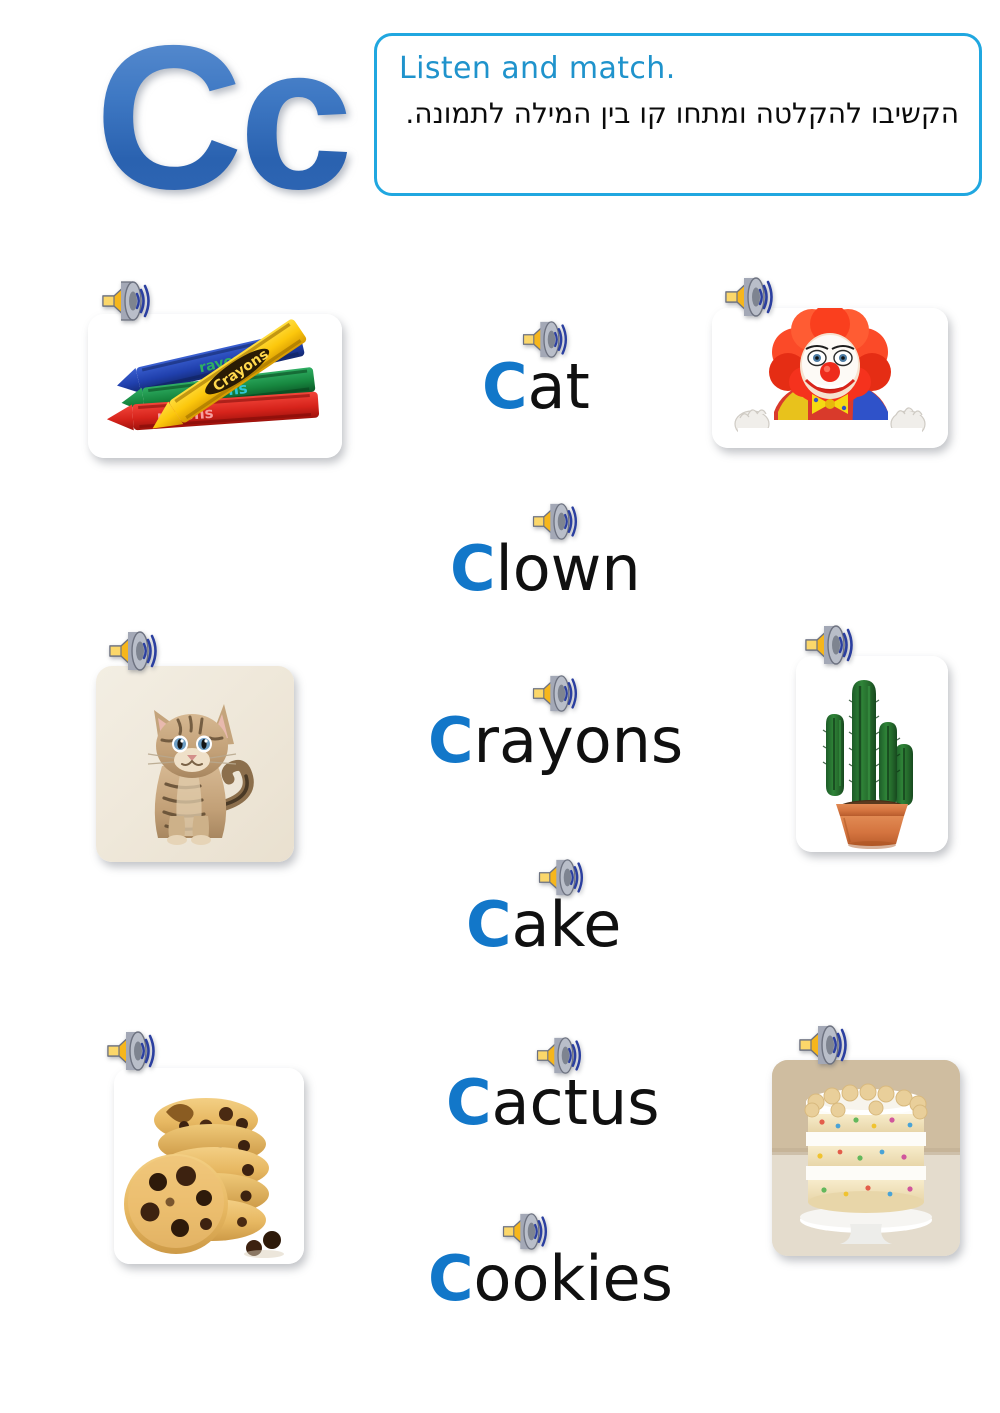 The image size is (1000, 1413). I want to click on picture-card-cactus, so click(890, 752).